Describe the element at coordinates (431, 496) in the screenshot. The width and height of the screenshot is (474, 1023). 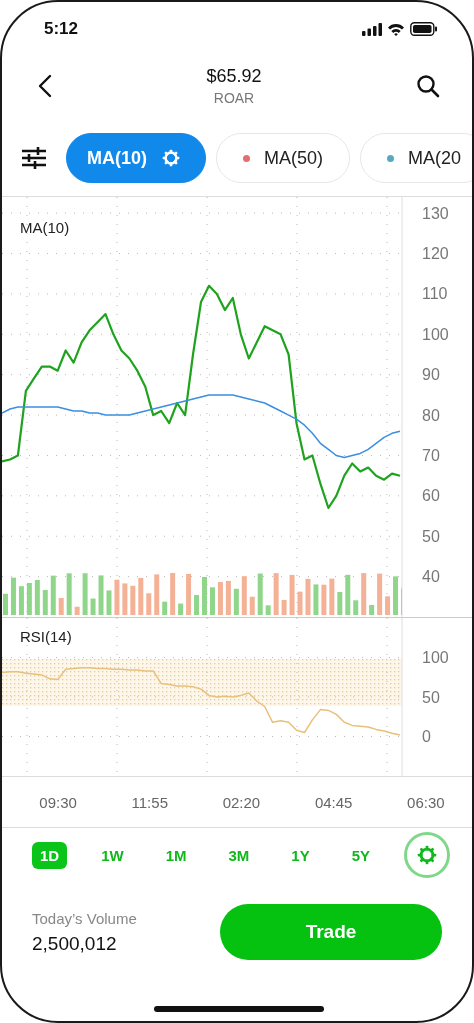
I see `axis-tick-label: 60` at that location.